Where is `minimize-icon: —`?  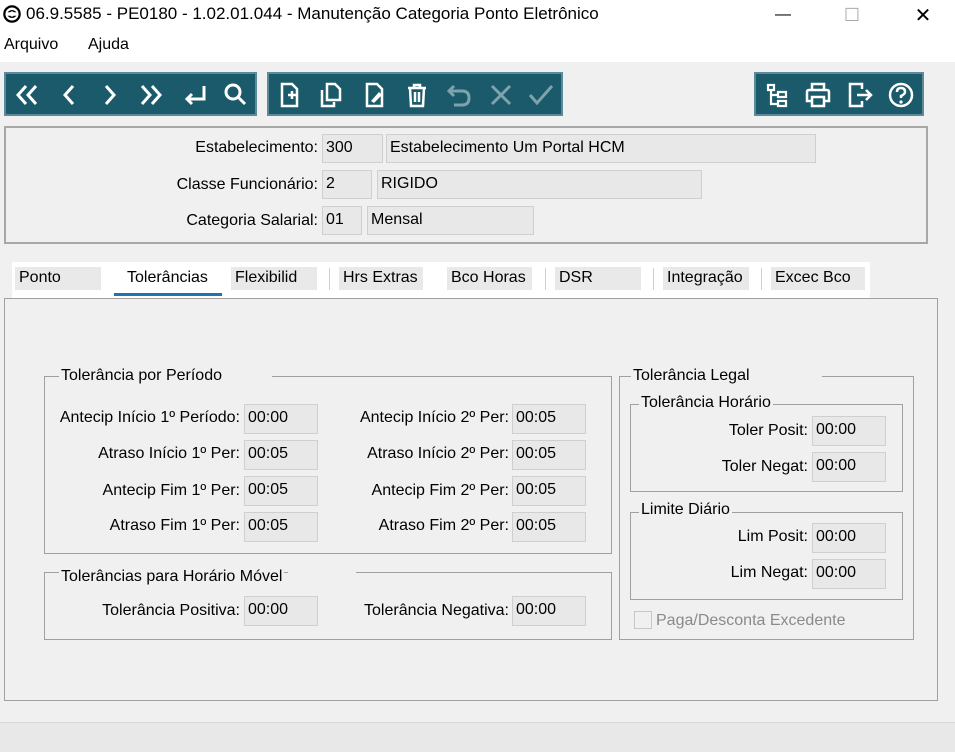 minimize-icon: — is located at coordinates (783, 14).